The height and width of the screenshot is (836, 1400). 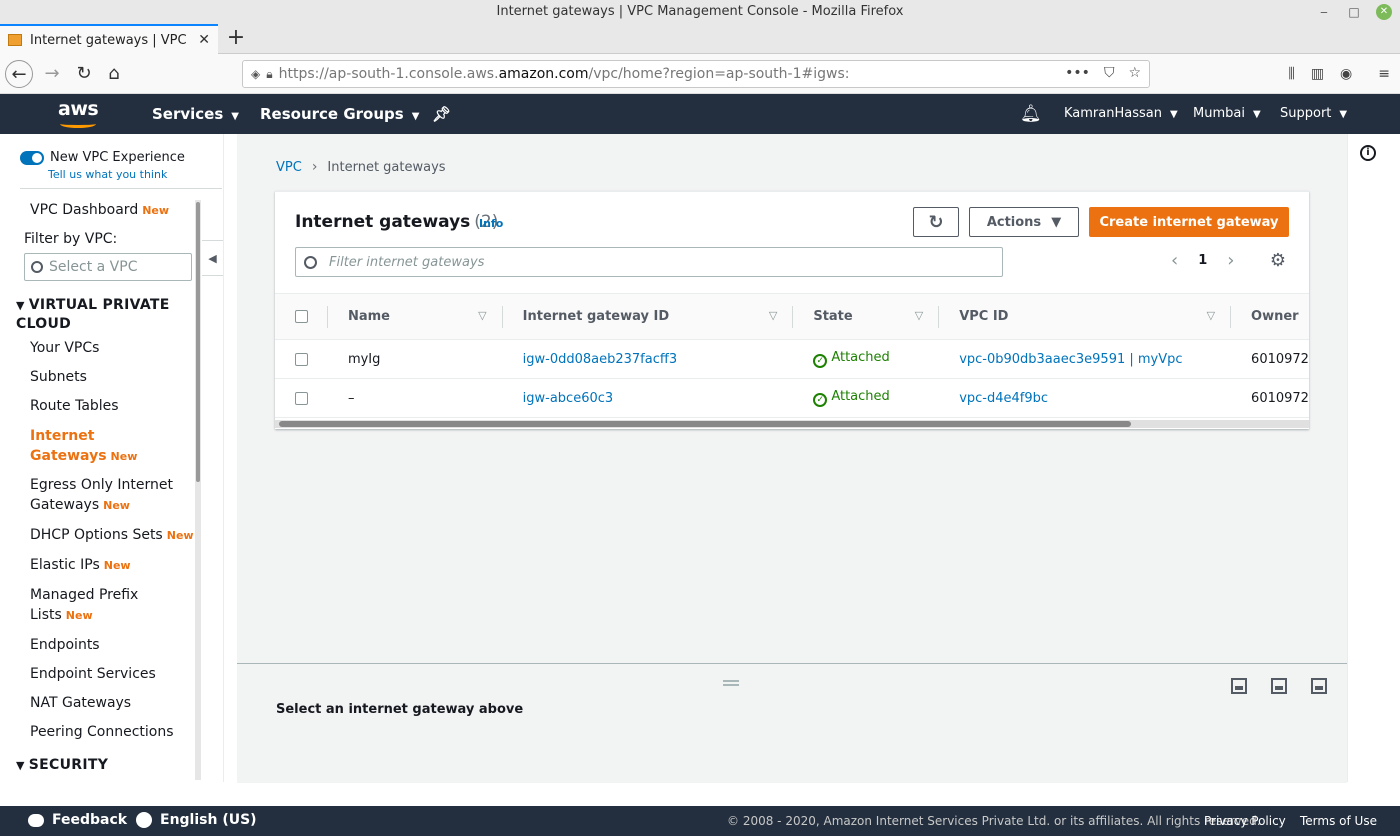 I want to click on vpc-id-link: vpc-d4e4f9bc, so click(x=1003, y=398).